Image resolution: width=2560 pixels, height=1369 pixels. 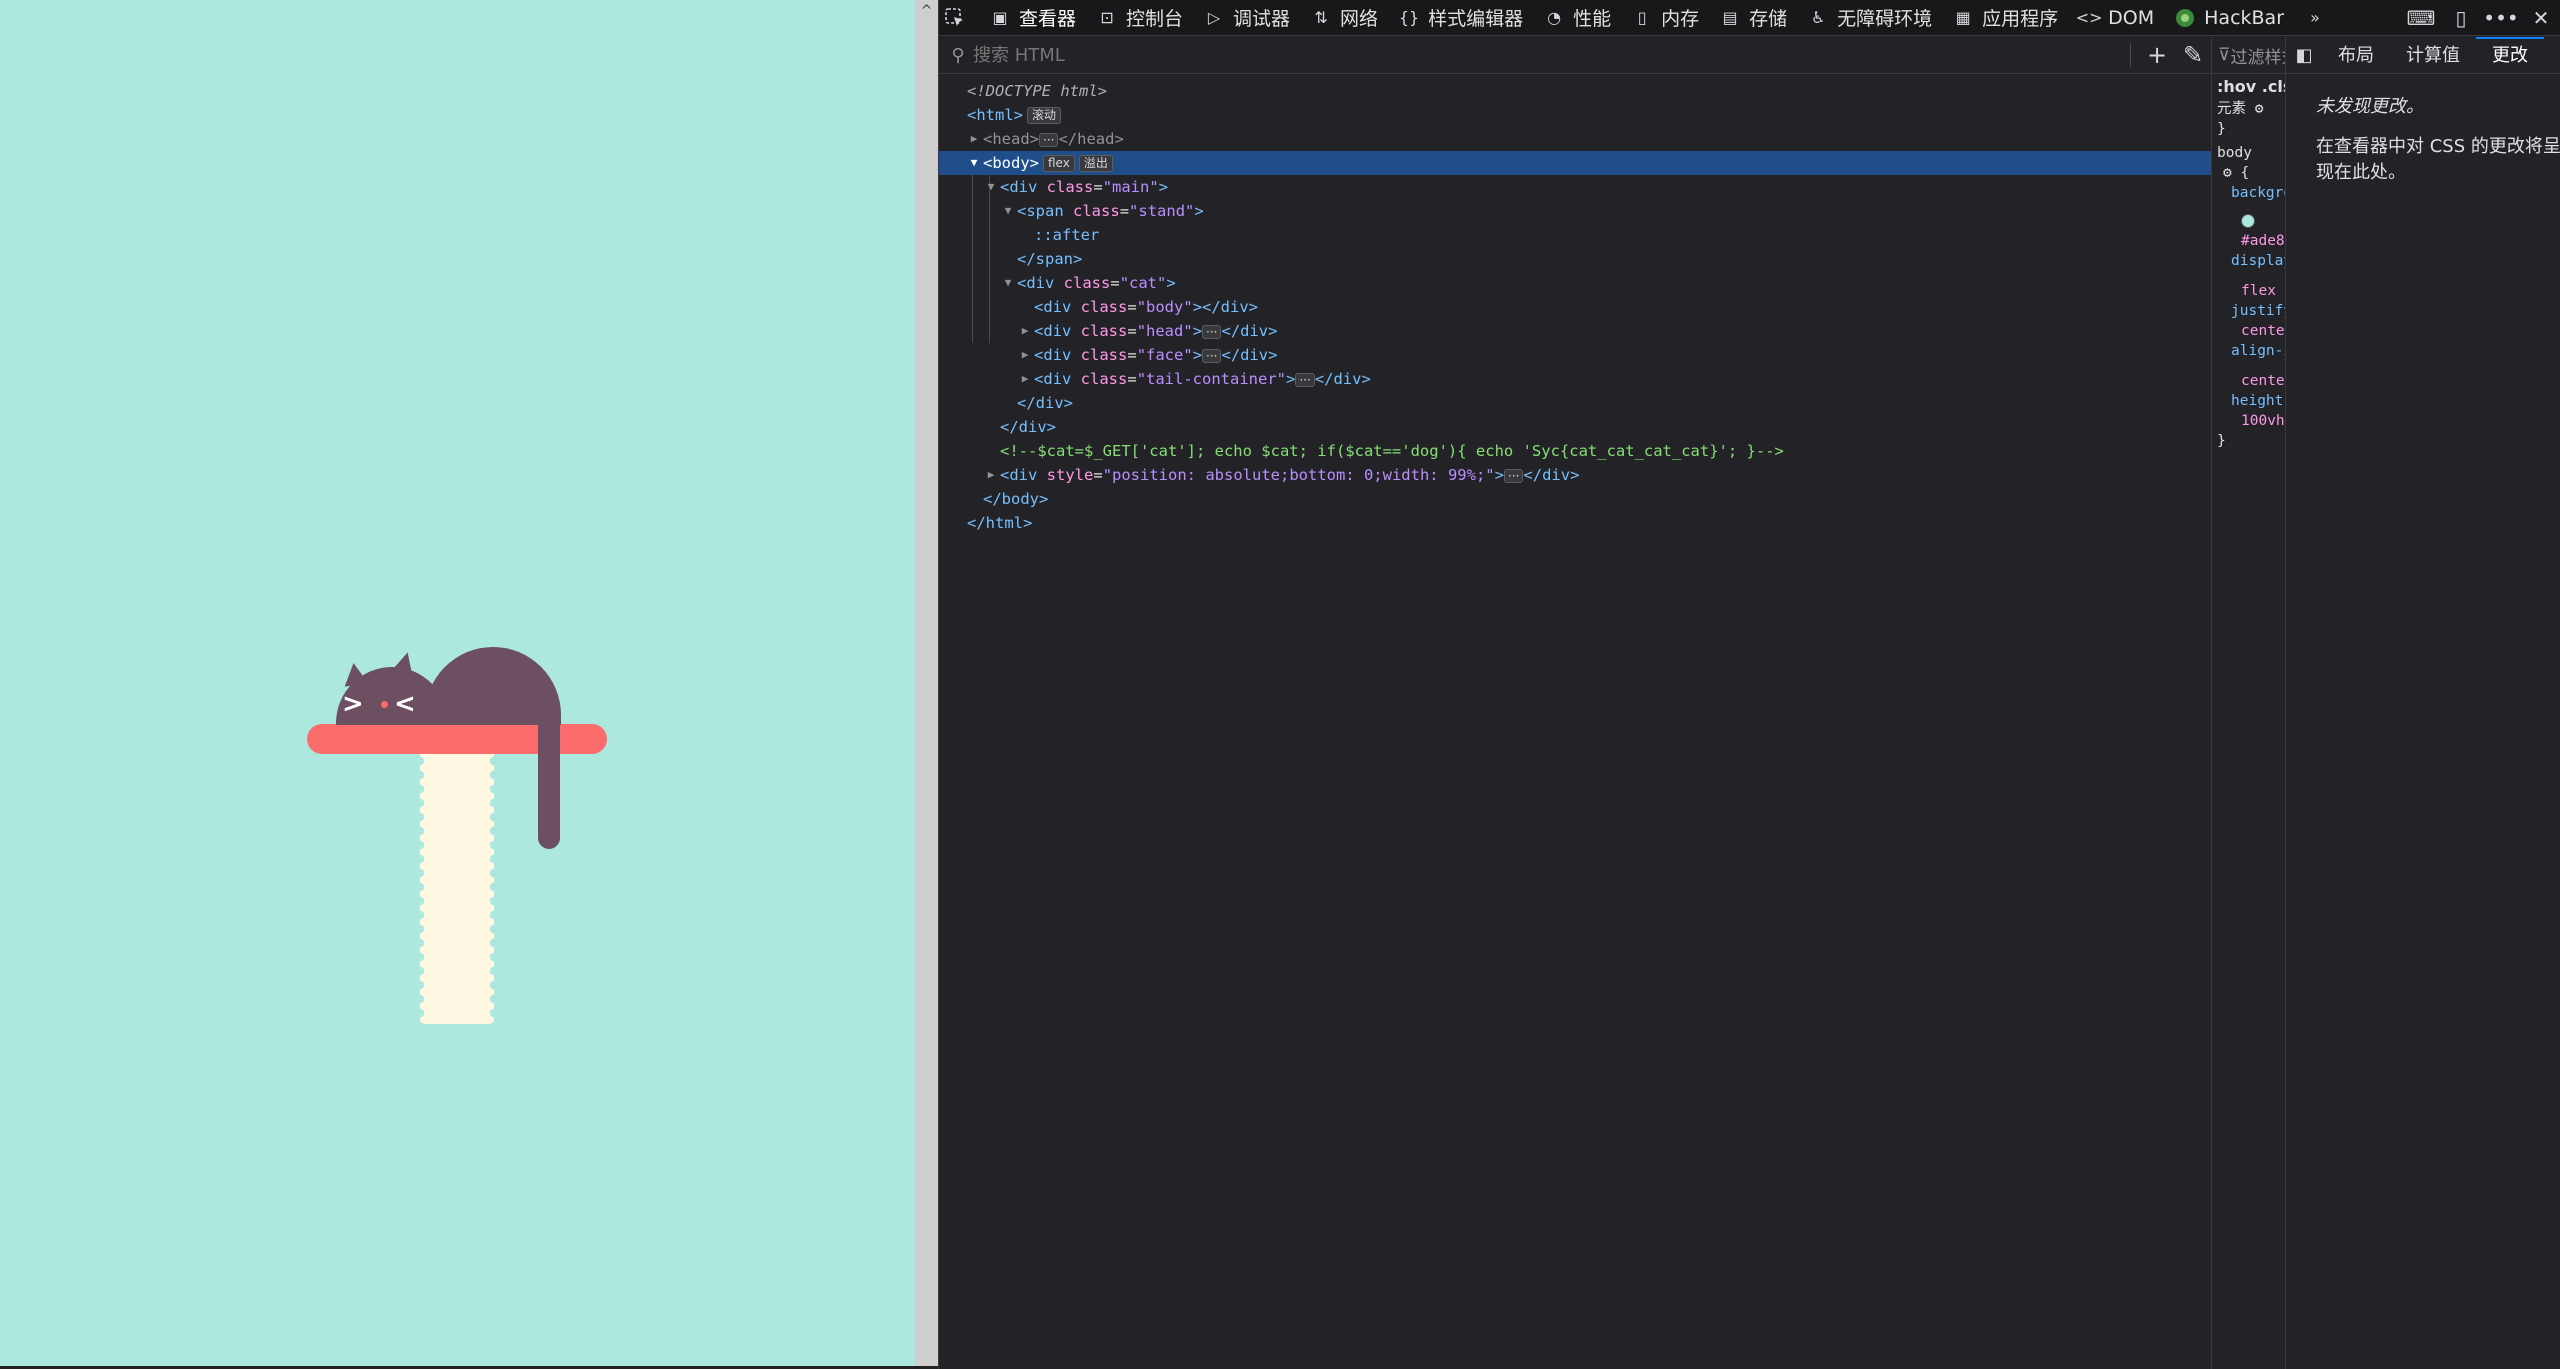 What do you see at coordinates (1139, 18) in the screenshot?
I see `tab-console: ⊡ 控制台` at bounding box center [1139, 18].